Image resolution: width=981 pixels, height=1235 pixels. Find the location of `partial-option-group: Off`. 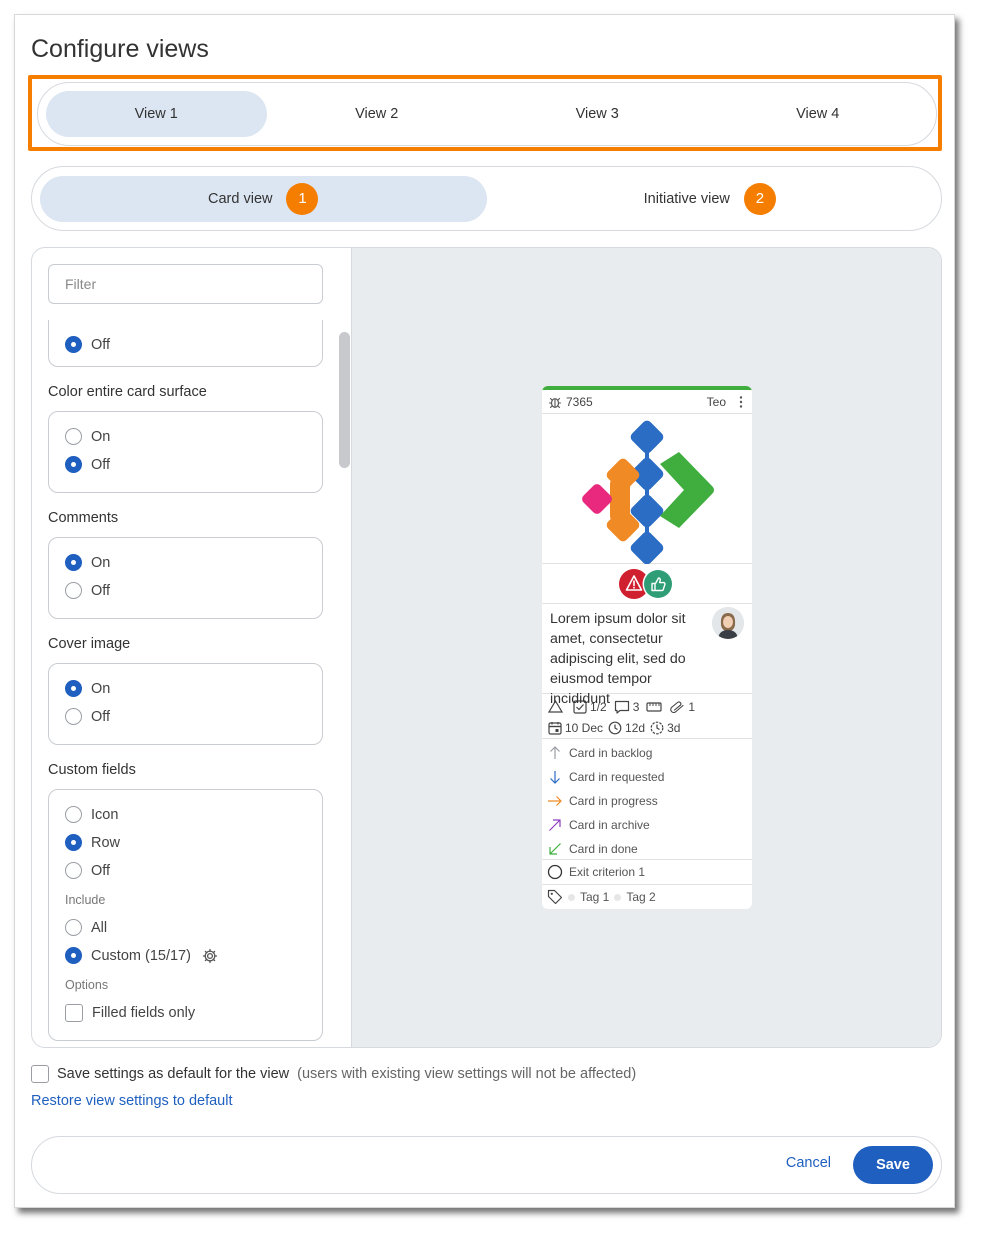

partial-option-group: Off is located at coordinates (185, 343).